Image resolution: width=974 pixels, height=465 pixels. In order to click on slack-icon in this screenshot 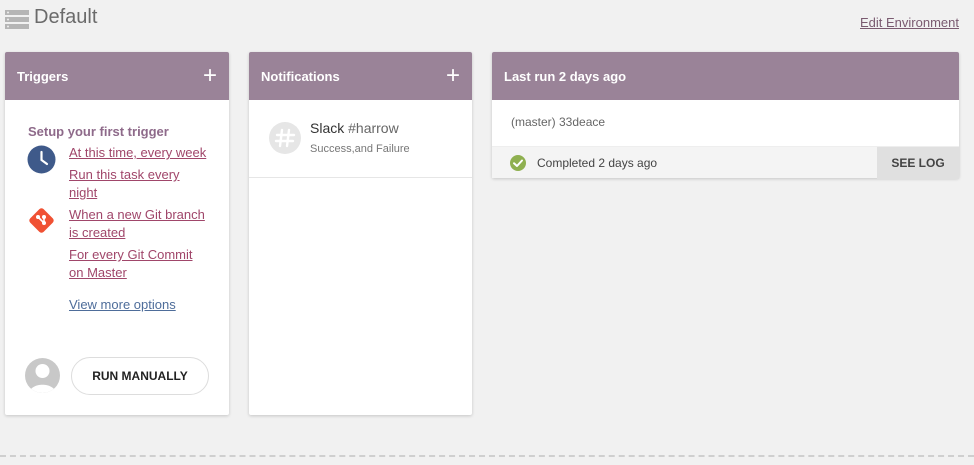, I will do `click(285, 138)`.